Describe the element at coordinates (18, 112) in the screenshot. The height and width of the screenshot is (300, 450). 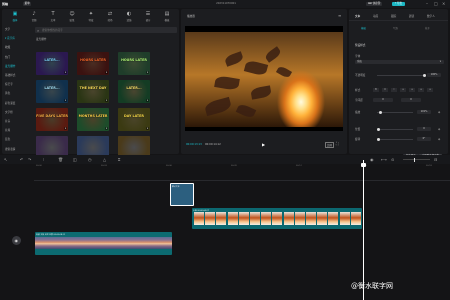
I see `sidebar-item: 文字框` at that location.